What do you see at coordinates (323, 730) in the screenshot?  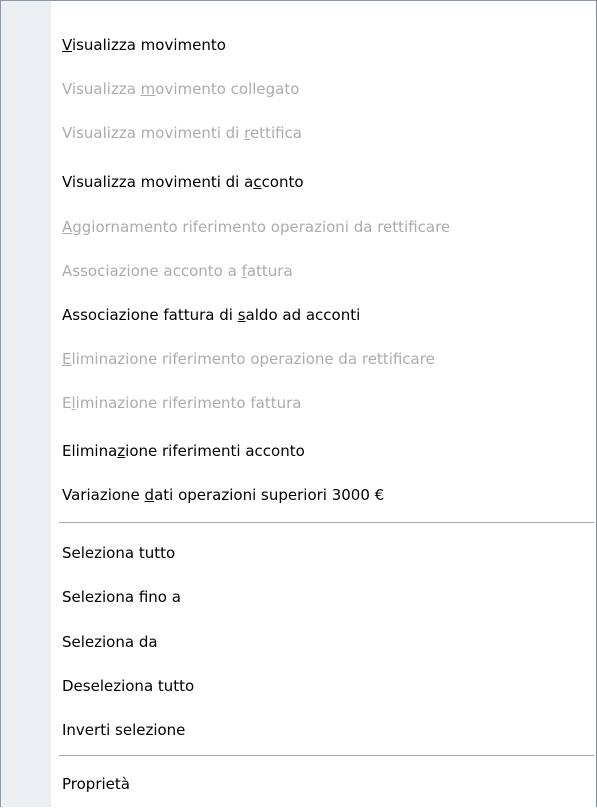 I see `menu-item-inverti-selezione: Inverti selezione` at bounding box center [323, 730].